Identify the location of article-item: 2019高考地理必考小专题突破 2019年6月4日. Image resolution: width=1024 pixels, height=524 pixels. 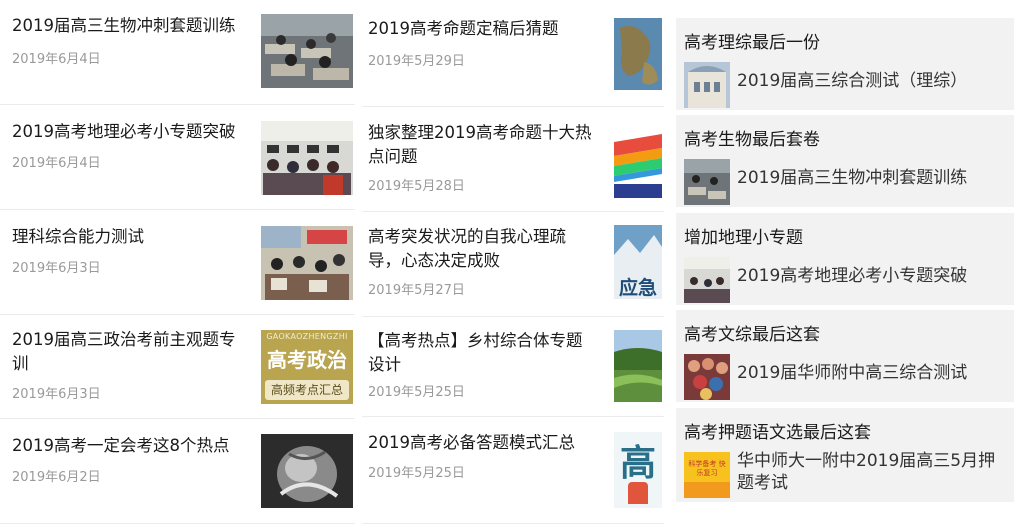
(177, 158).